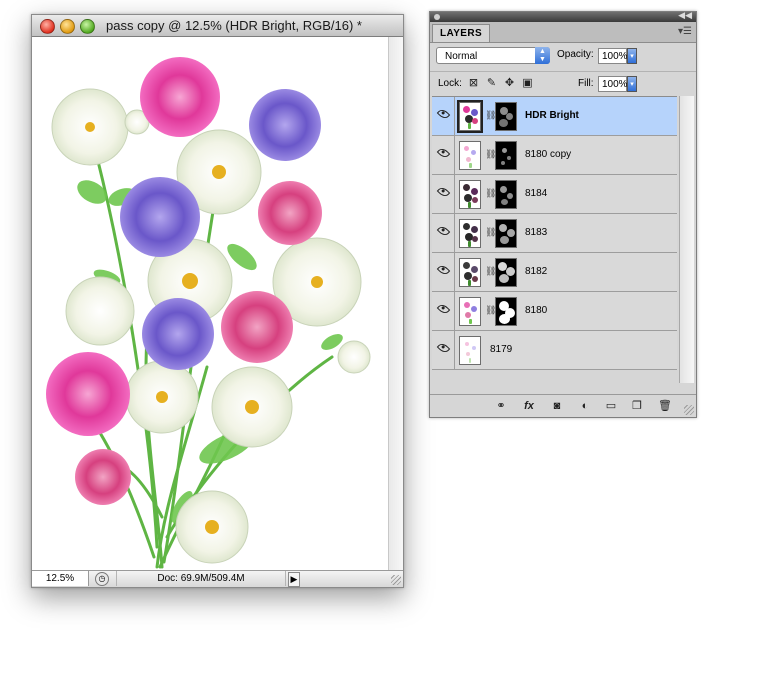 The image size is (763, 694). What do you see at coordinates (575, 54) in the screenshot?
I see `opacity-label: Opacity:` at bounding box center [575, 54].